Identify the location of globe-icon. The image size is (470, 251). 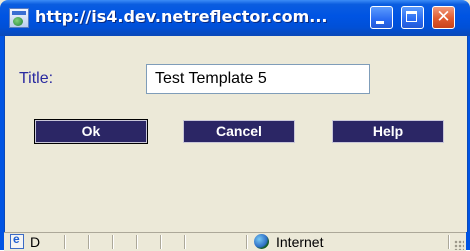
(261, 241).